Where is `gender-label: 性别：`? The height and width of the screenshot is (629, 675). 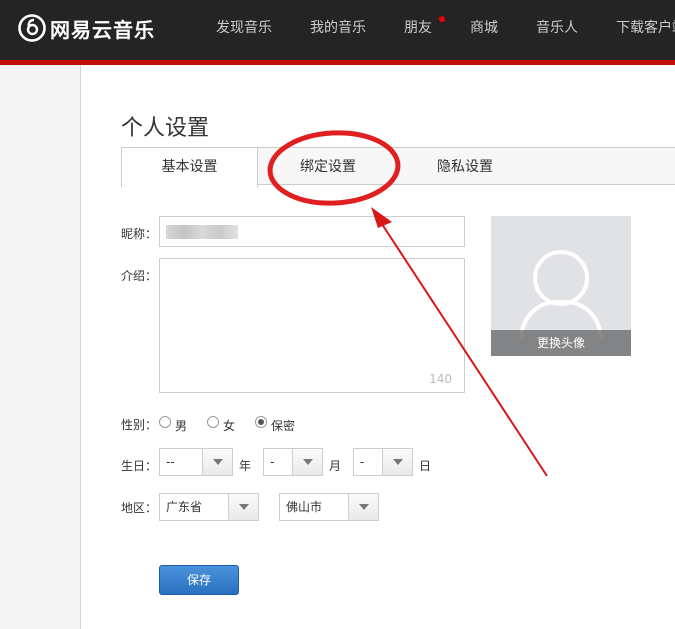
gender-label: 性别： is located at coordinates (139, 425).